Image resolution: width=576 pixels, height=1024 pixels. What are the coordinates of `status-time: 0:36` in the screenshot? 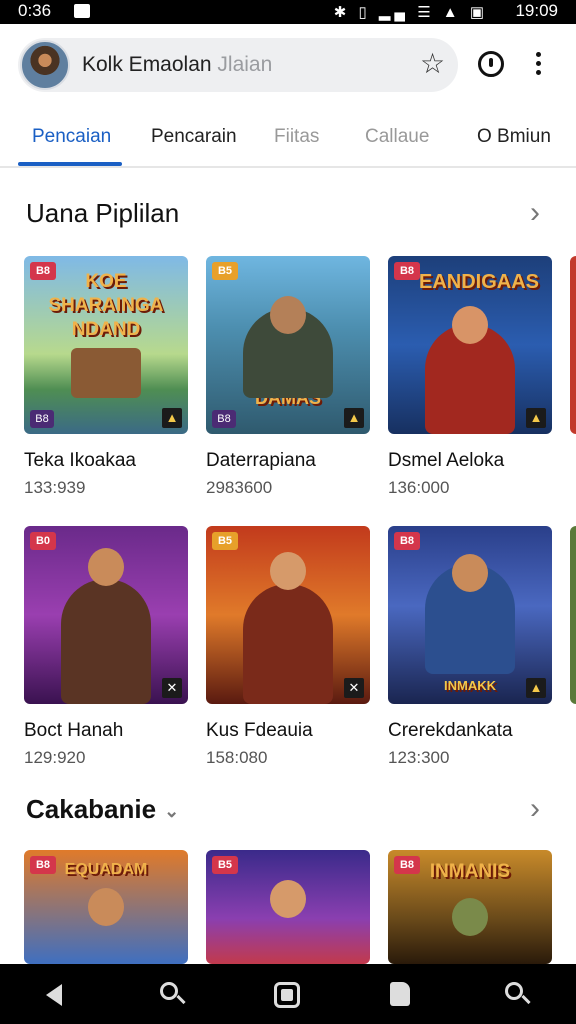 It's located at (35, 10).